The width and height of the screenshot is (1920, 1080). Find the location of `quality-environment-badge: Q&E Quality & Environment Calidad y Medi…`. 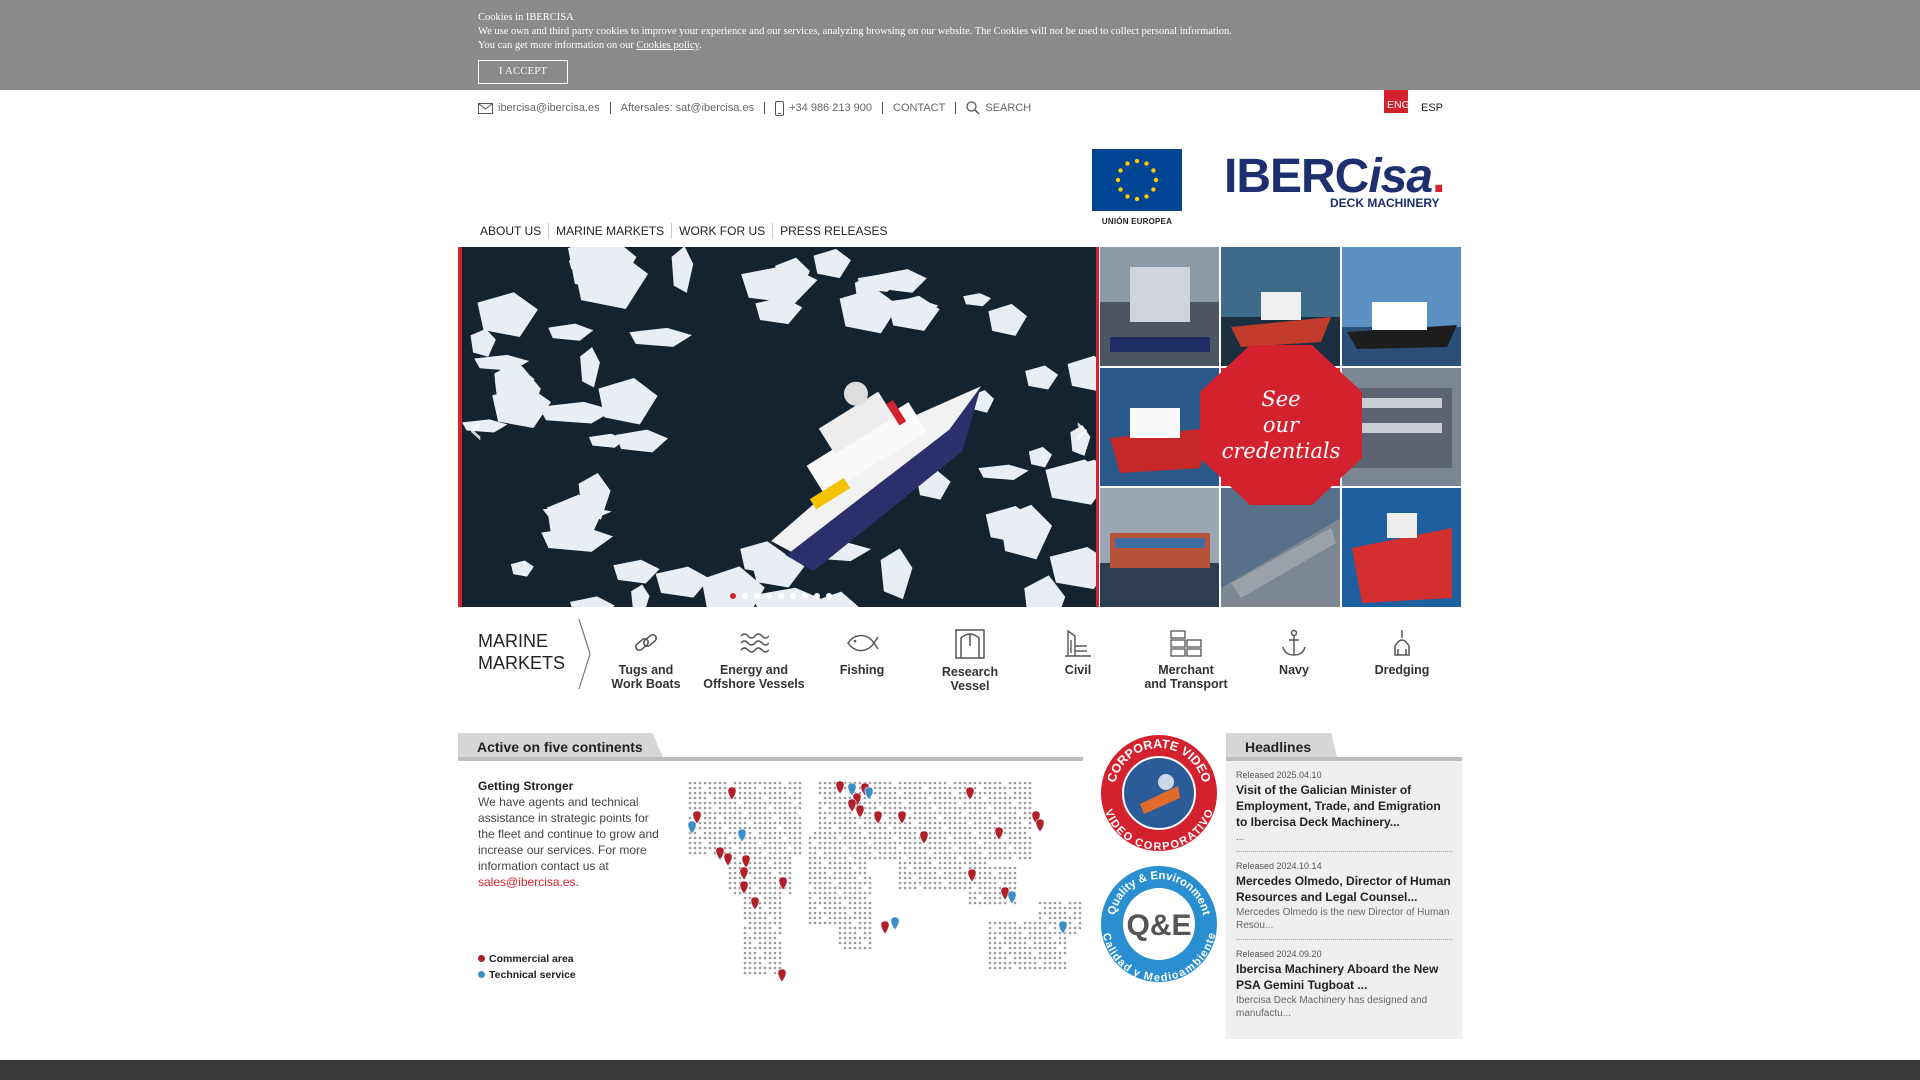

quality-environment-badge: Q&E Quality & Environment Calidad y Medi… is located at coordinates (1159, 924).